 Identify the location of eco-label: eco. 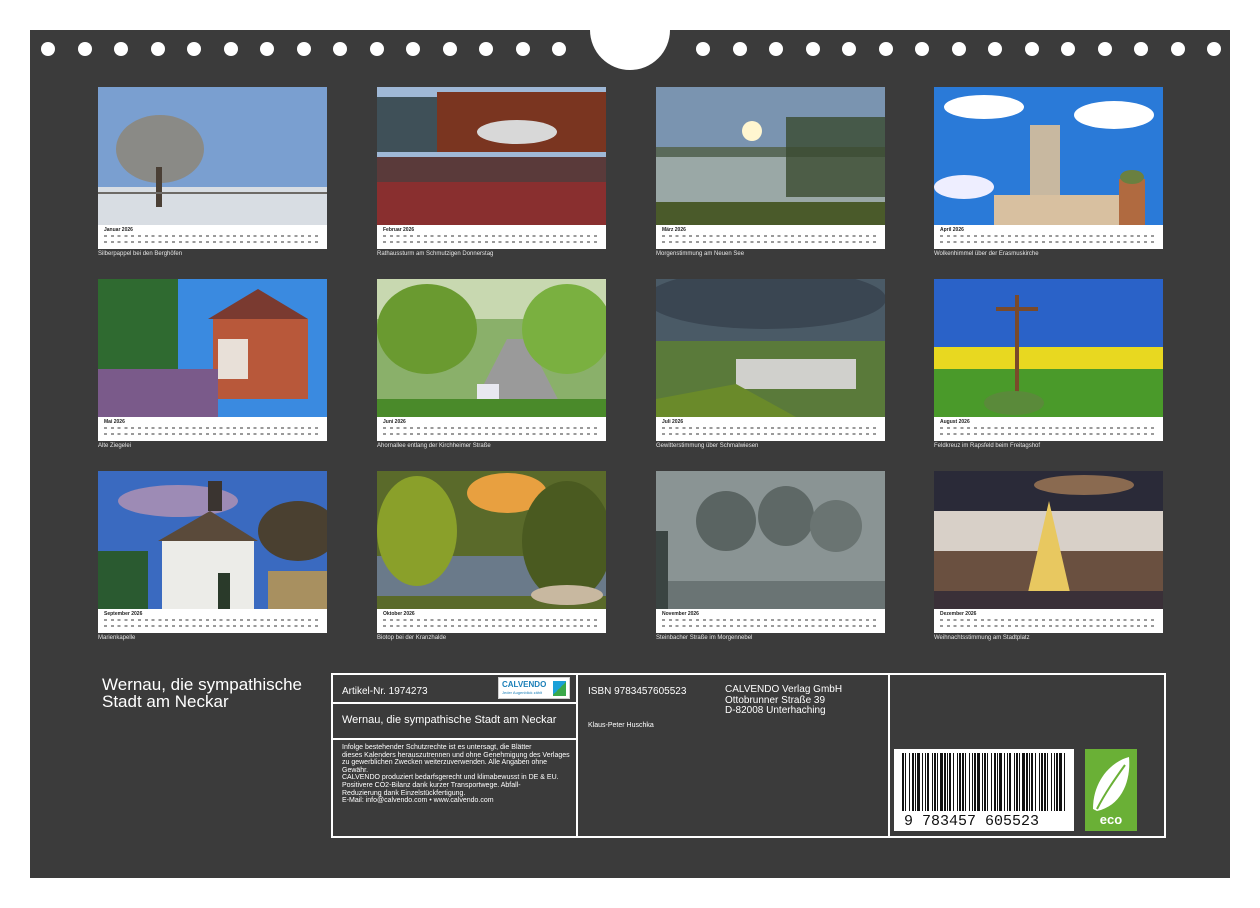
(1111, 819).